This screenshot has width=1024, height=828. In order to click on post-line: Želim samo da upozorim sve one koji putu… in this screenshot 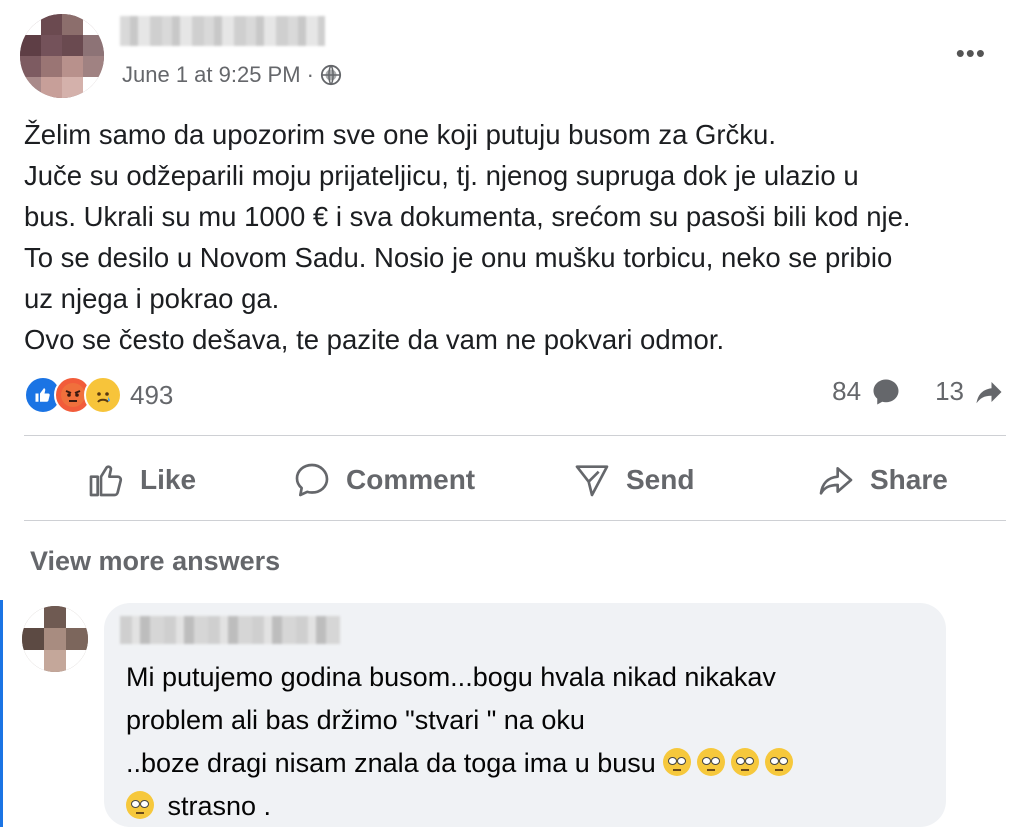, I will do `click(400, 134)`.